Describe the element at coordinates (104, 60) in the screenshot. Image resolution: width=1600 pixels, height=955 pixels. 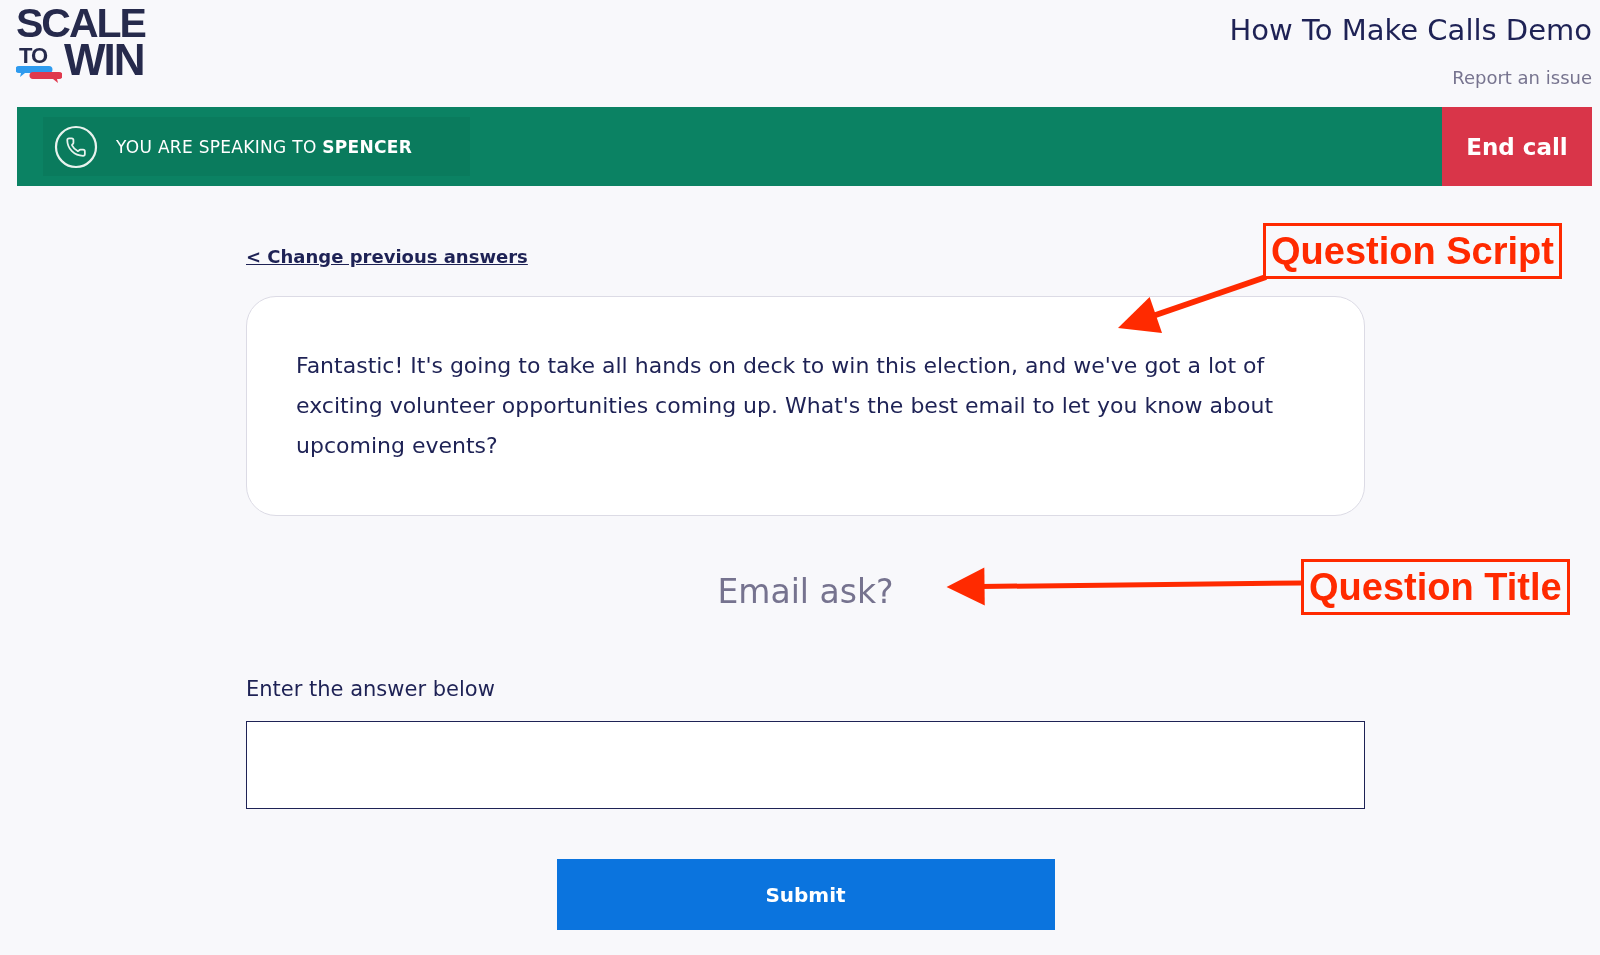
I see `logo-text: WIN` at that location.